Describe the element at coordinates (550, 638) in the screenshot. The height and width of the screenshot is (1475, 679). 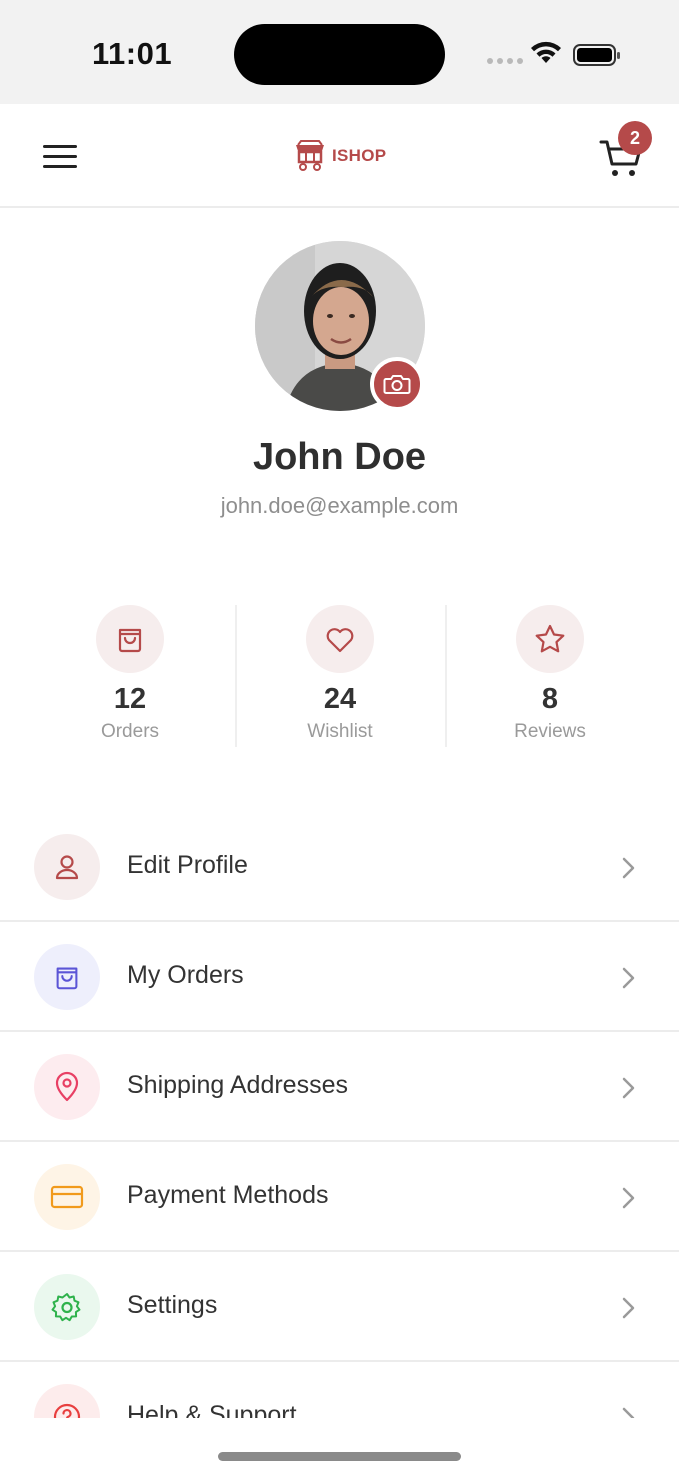
I see `star-icon` at that location.